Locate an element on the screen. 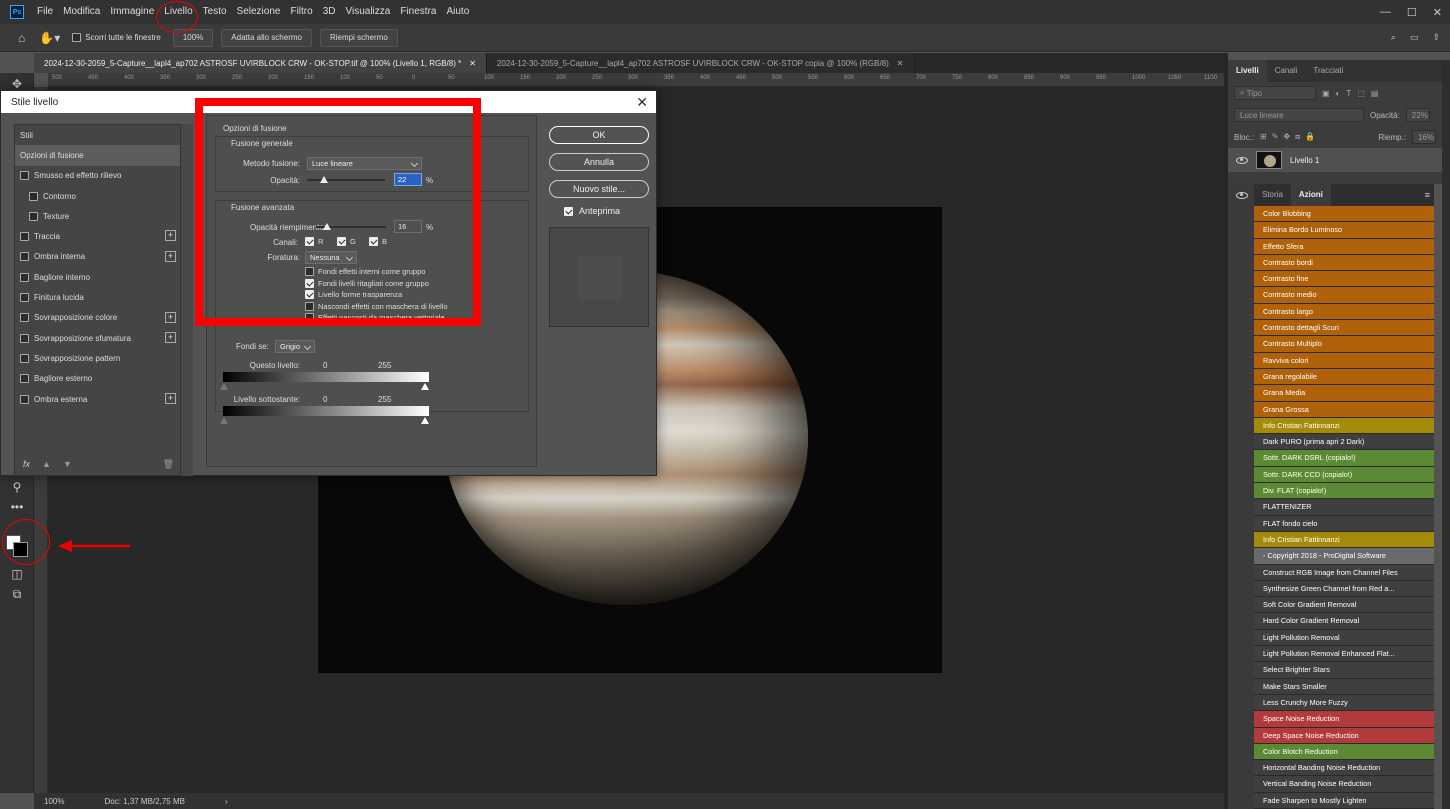 This screenshot has height=809, width=1450. action-item: Color Blotch Reduction is located at coordinates (1344, 752).